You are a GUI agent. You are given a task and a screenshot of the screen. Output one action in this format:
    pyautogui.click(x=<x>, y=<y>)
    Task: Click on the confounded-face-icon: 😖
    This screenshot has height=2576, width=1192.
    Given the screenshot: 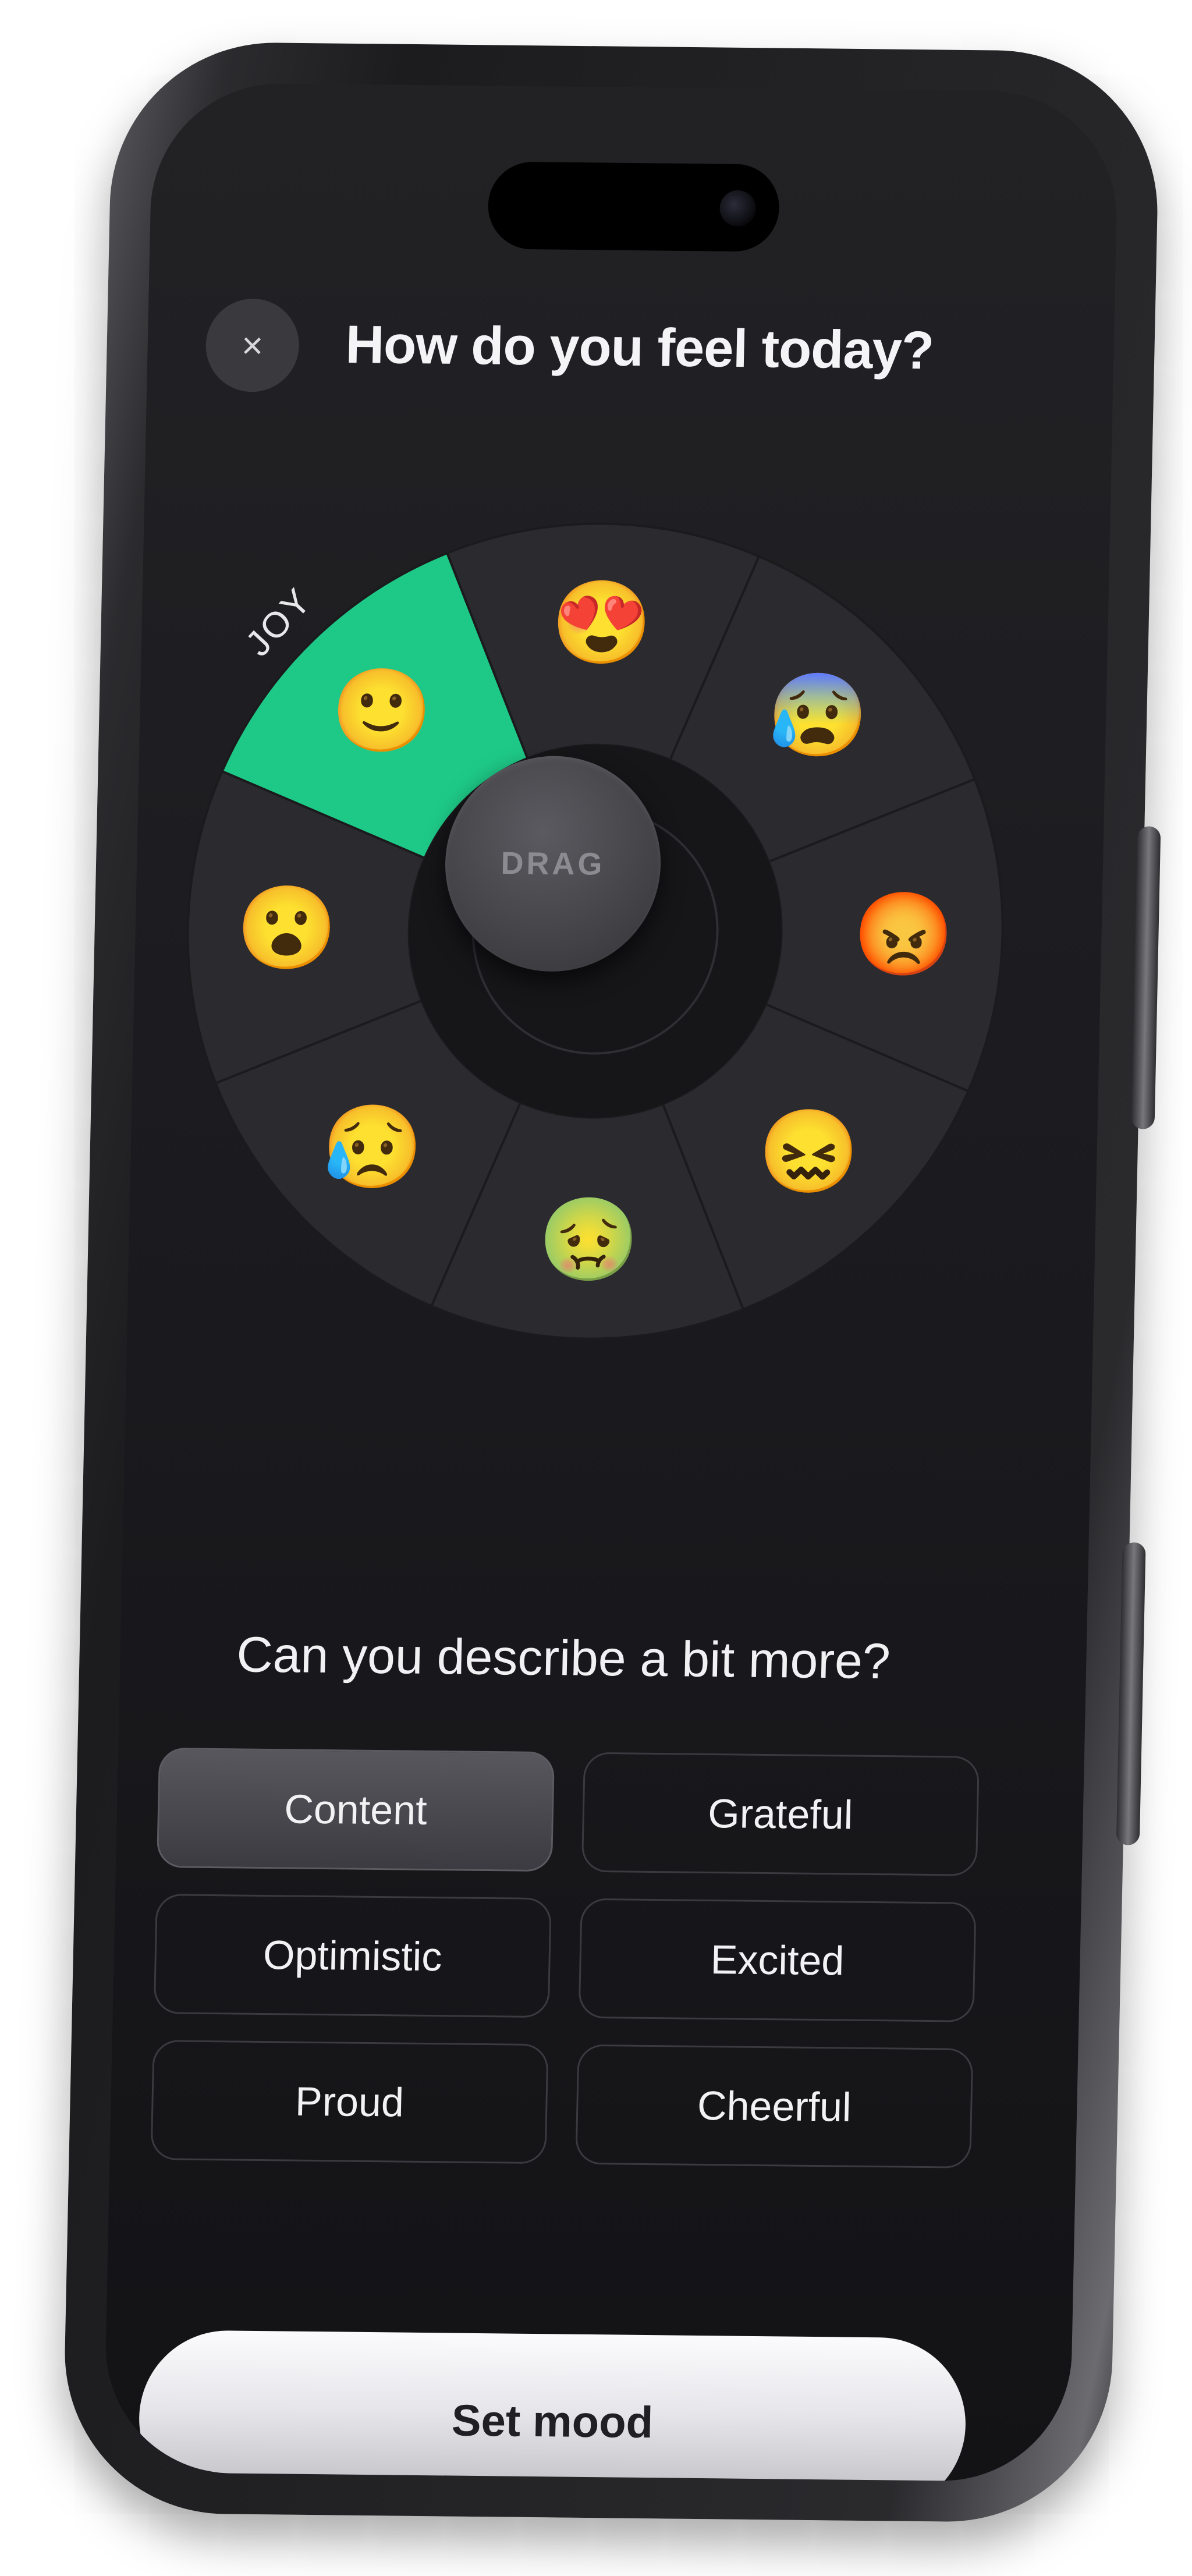 What is the action you would take?
    pyautogui.click(x=809, y=1151)
    